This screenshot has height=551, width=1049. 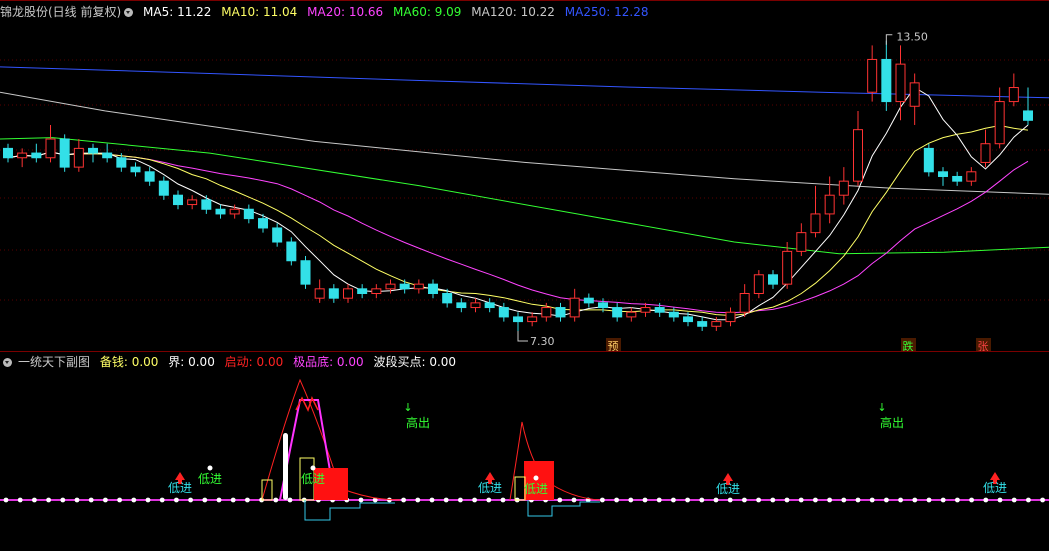 I want to click on jipindi-readout: 极品底: 0.00, so click(x=328, y=362).